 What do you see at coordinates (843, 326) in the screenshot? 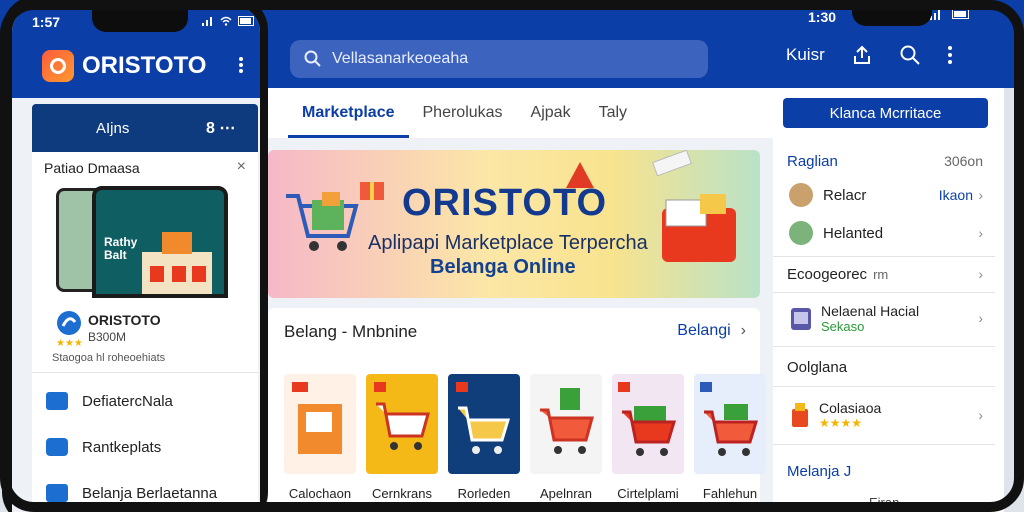
I see `row-sub: Sekaso` at bounding box center [843, 326].